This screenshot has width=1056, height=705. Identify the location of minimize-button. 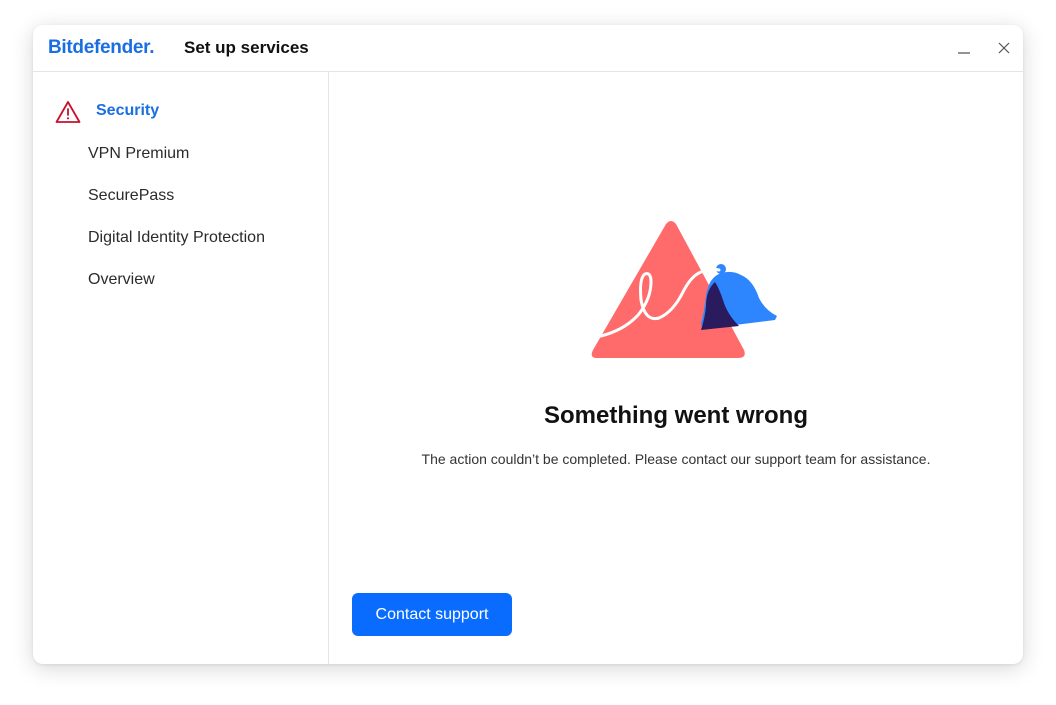
(964, 48).